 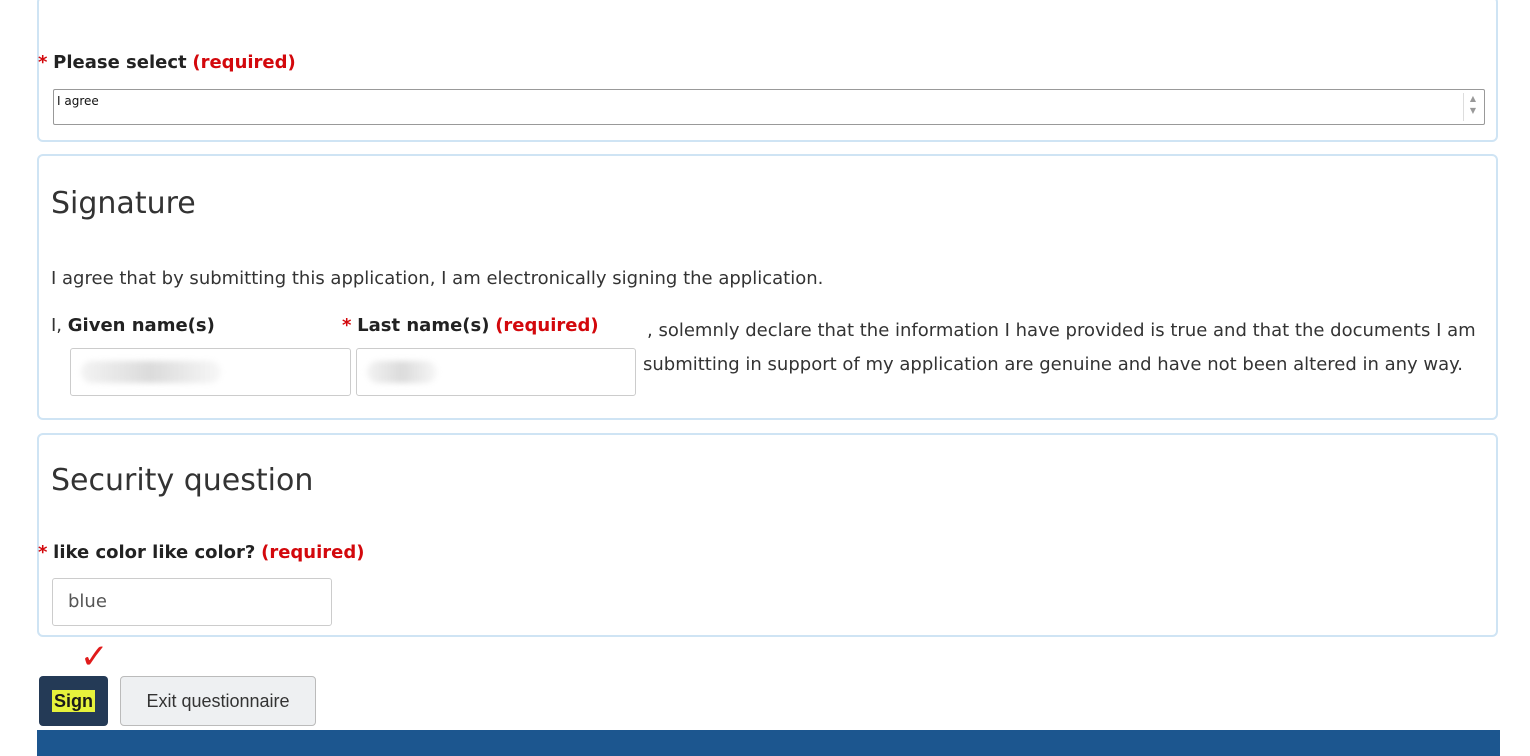 I want to click on last-name-input, so click(x=496, y=372).